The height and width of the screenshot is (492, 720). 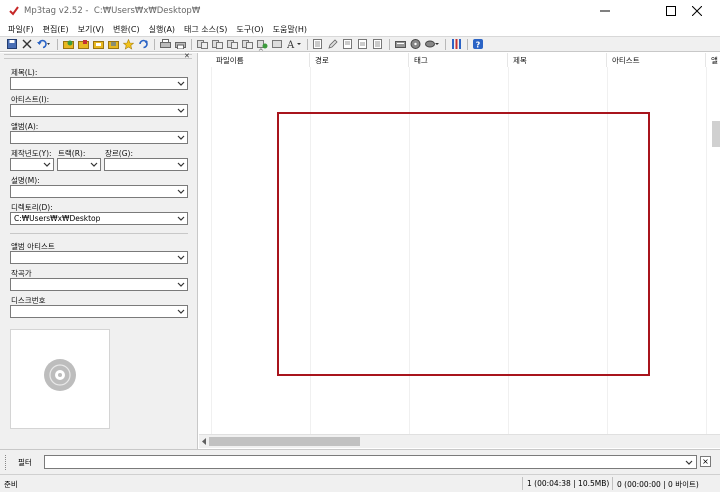 What do you see at coordinates (57, 218) in the screenshot?
I see `directory-value: C:₩Users₩x₩Desktop` at bounding box center [57, 218].